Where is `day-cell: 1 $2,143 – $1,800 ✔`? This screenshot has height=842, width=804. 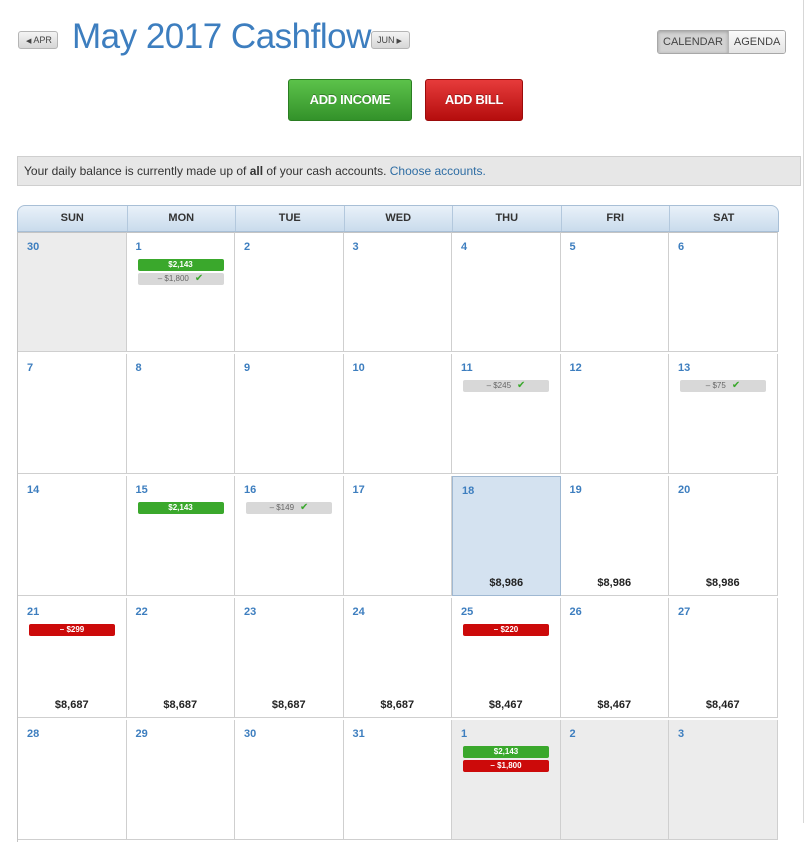
day-cell: 1 $2,143 – $1,800 ✔ is located at coordinates (180, 292).